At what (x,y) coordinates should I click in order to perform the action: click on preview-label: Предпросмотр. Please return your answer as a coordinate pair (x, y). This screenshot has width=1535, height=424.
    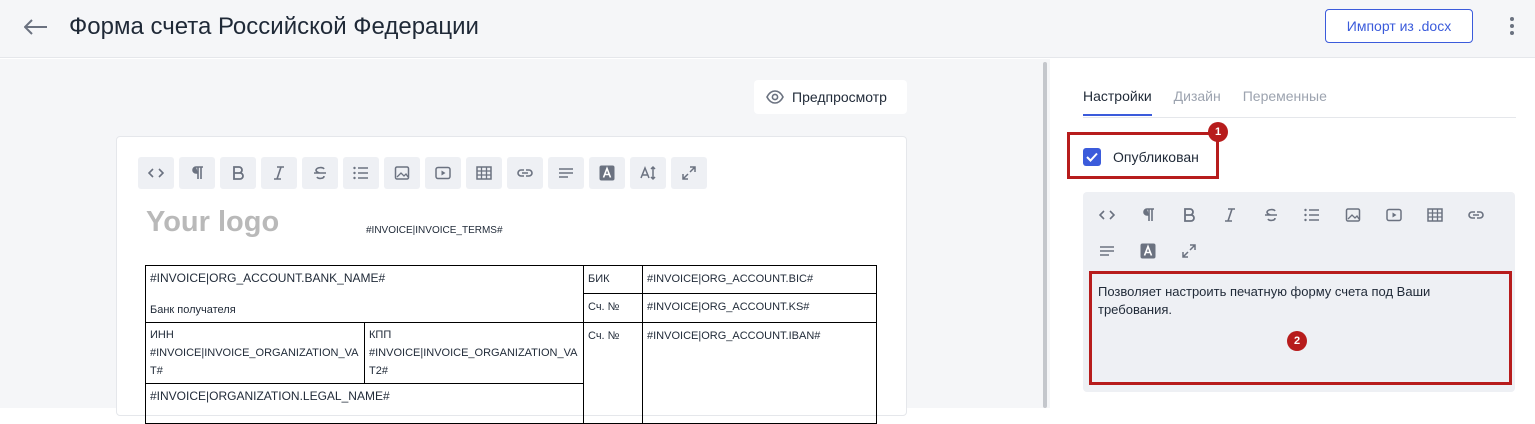
    Looking at the image, I should click on (839, 97).